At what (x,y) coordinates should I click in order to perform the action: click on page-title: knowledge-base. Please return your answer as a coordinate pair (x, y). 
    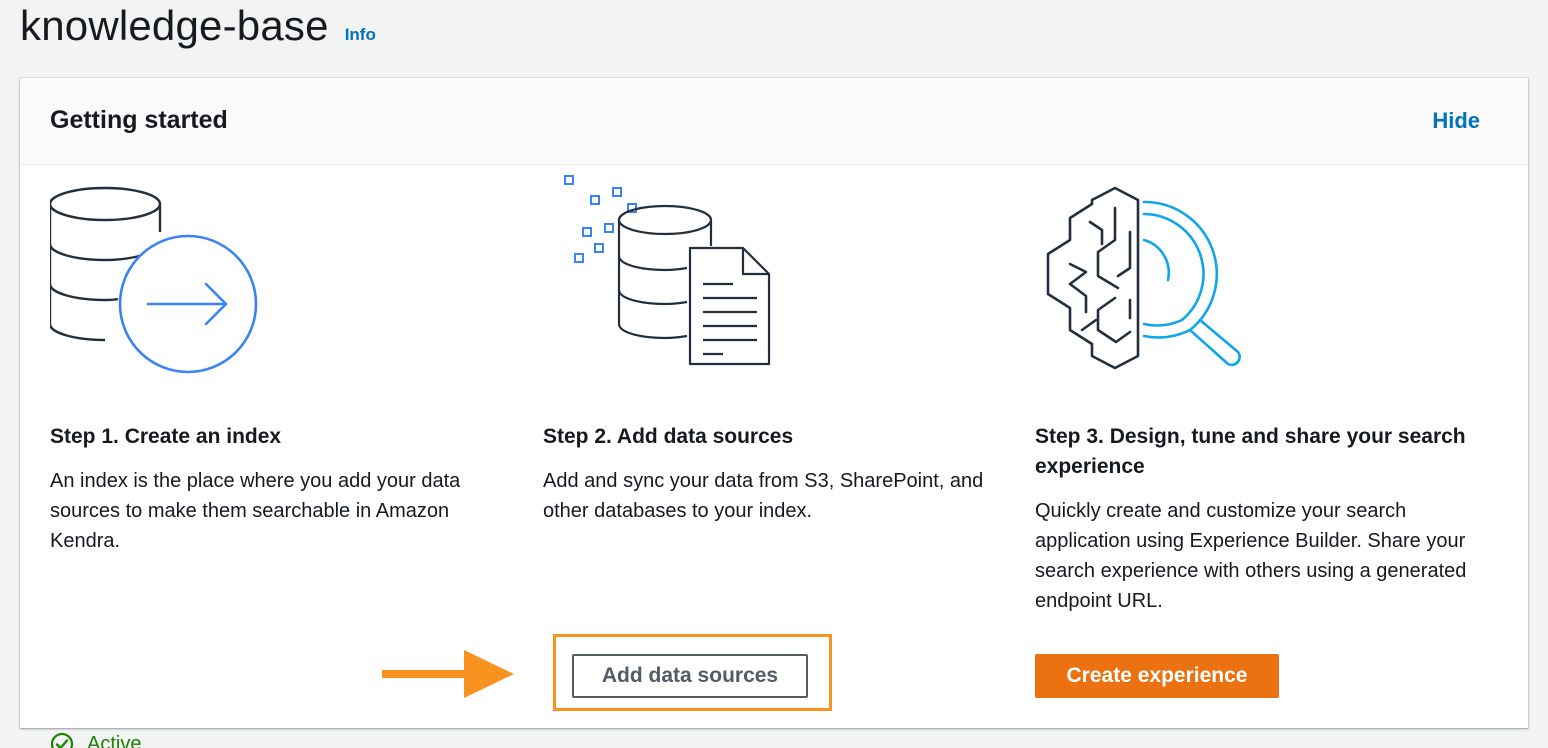
    Looking at the image, I should click on (174, 25).